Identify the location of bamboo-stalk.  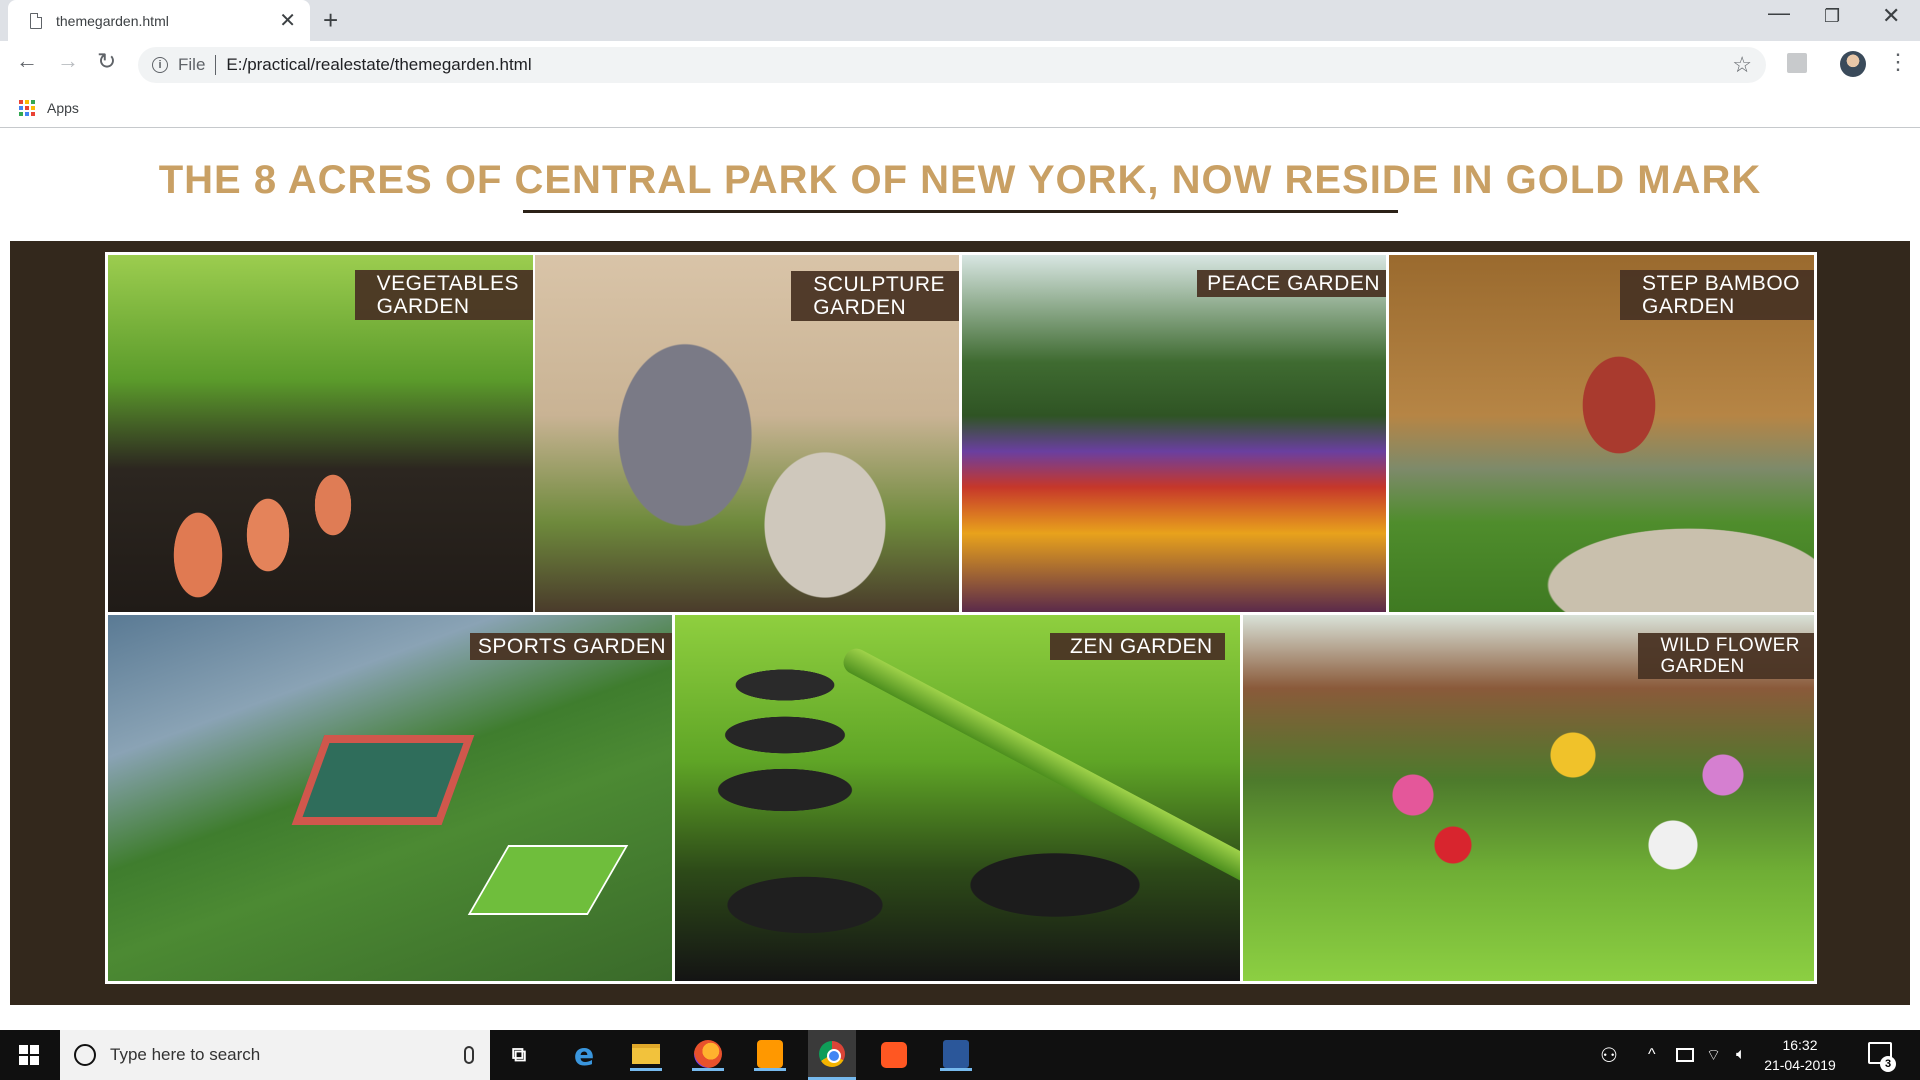
(1039, 778).